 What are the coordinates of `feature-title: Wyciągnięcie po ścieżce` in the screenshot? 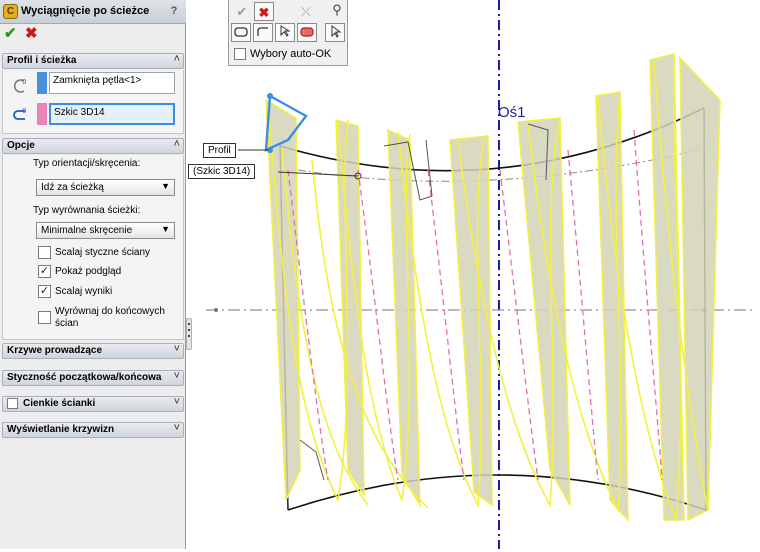 It's located at (85, 11).